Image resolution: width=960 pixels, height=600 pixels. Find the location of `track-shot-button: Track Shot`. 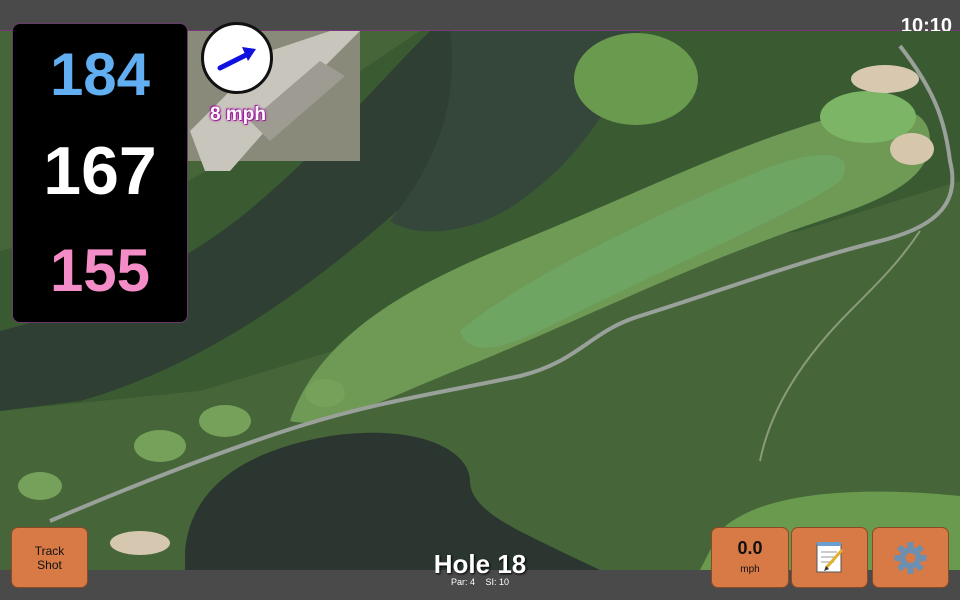

track-shot-button: Track Shot is located at coordinates (49, 557).